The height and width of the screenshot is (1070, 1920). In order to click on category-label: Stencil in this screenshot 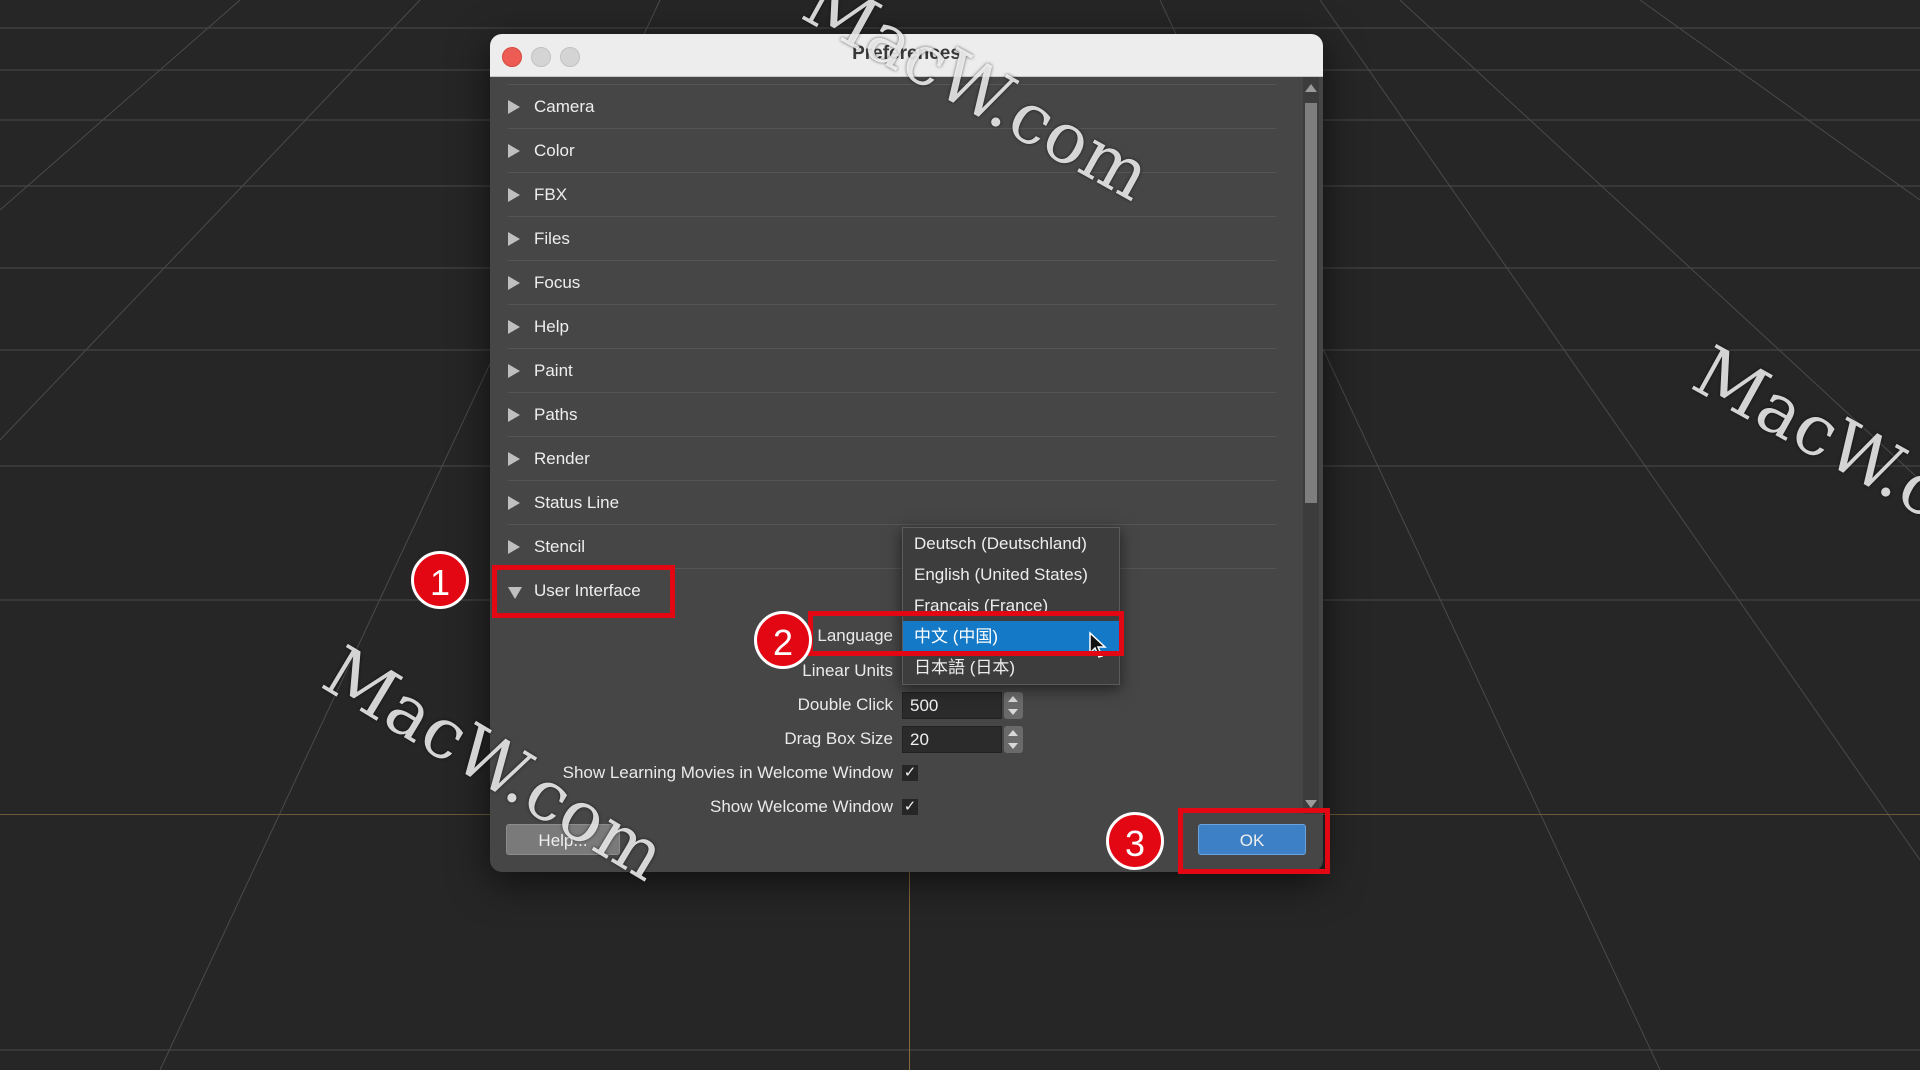, I will do `click(560, 546)`.